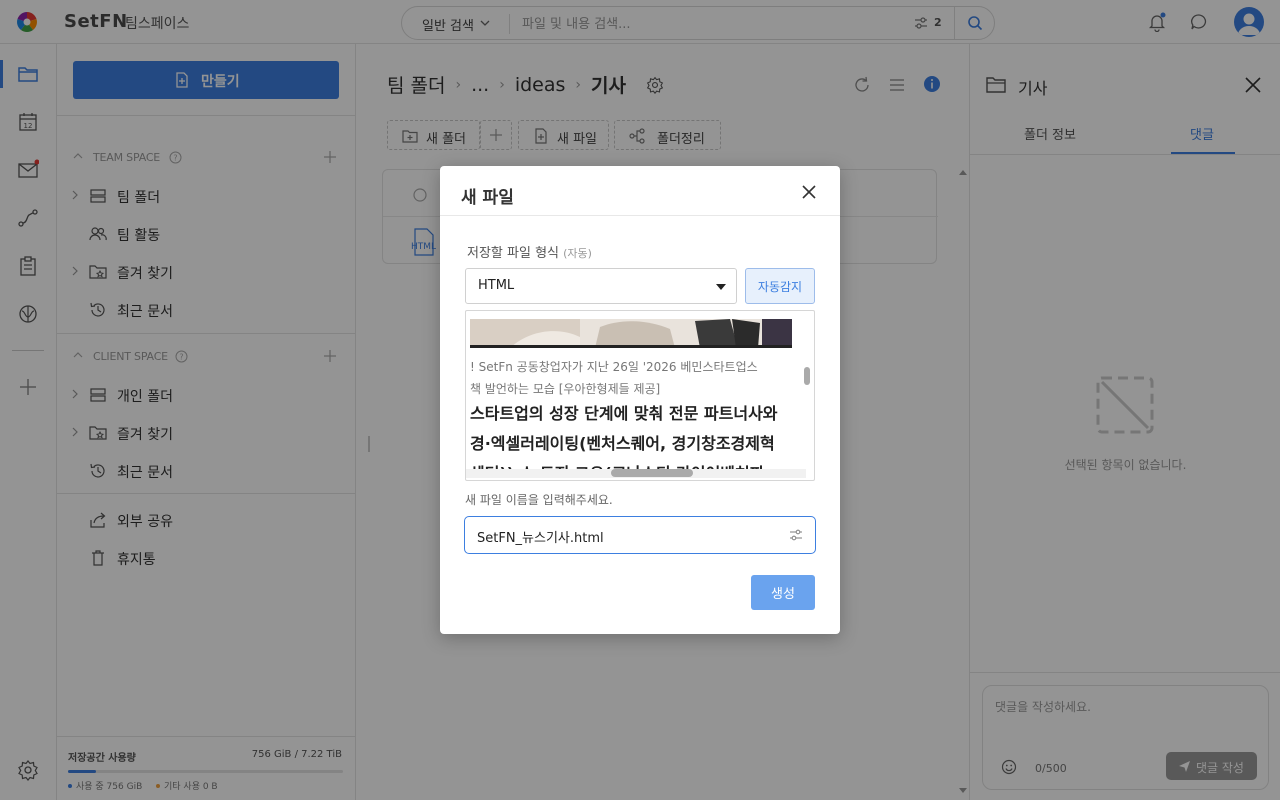 Image resolution: width=1280 pixels, height=800 pixels. What do you see at coordinates (513, 253) in the screenshot?
I see `format-label-text: 저장할 파일 형식` at bounding box center [513, 253].